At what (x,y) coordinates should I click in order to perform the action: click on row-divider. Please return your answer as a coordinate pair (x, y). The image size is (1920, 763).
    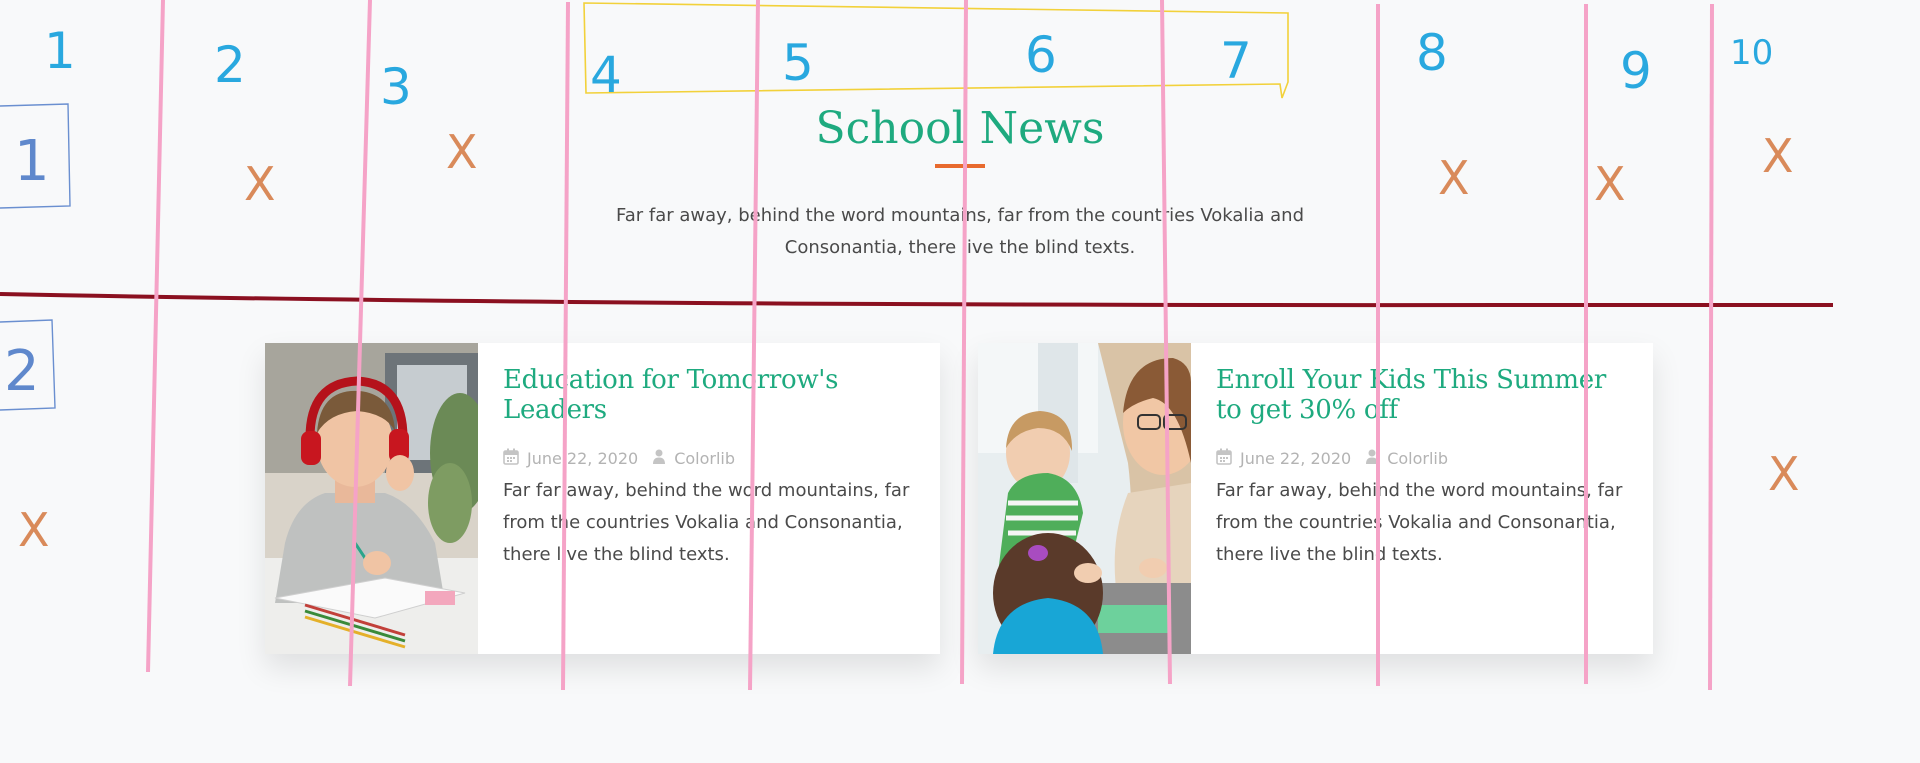
    Looking at the image, I should click on (916, 300).